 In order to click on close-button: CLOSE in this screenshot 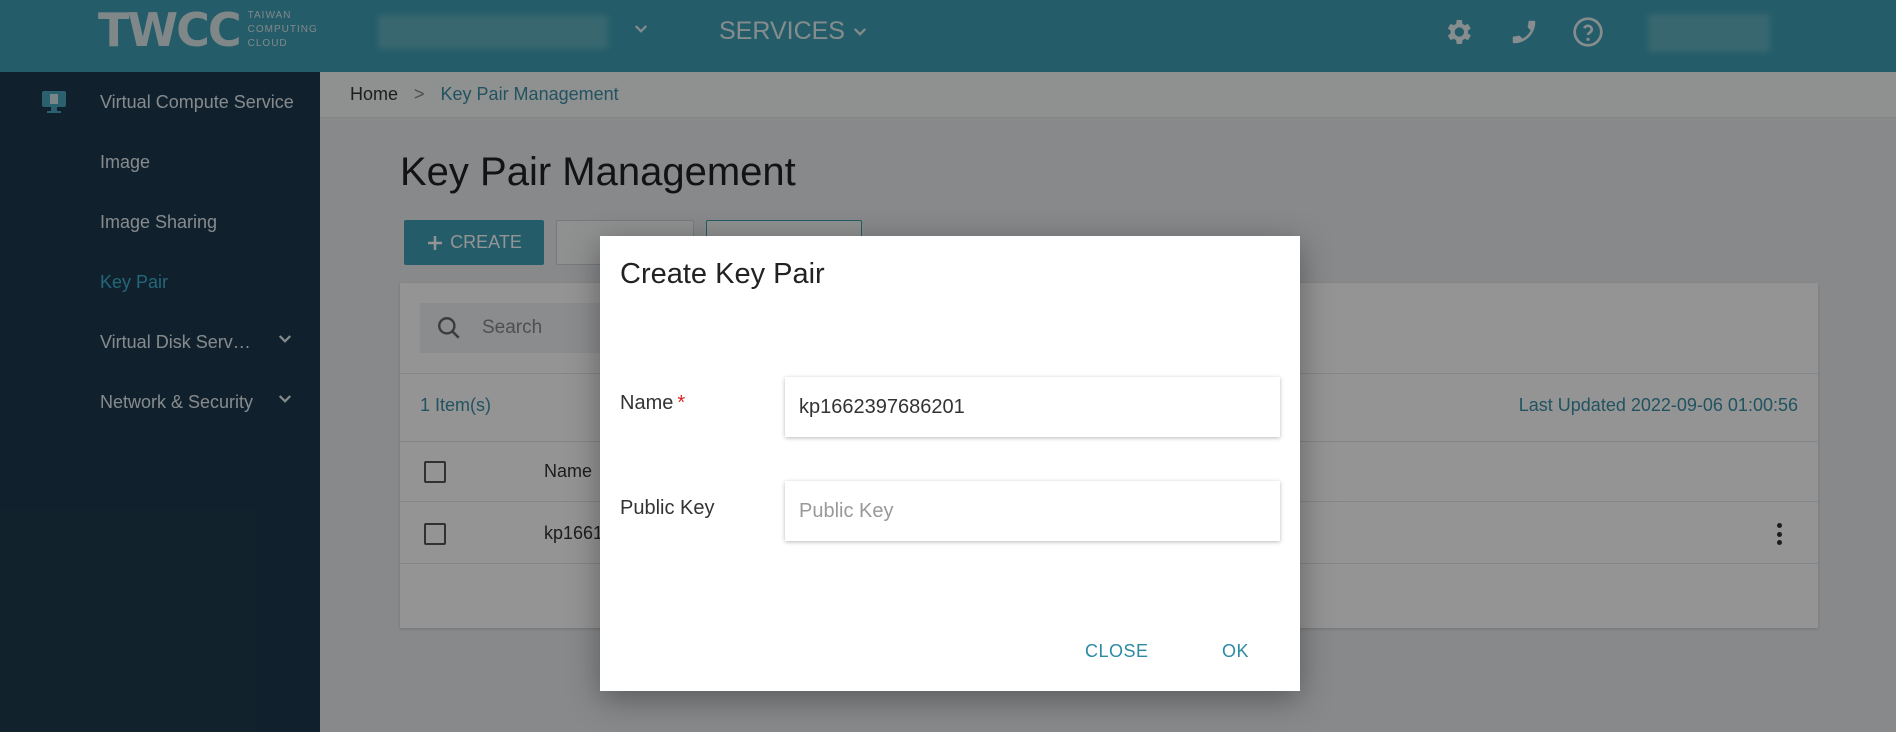, I will do `click(1117, 651)`.